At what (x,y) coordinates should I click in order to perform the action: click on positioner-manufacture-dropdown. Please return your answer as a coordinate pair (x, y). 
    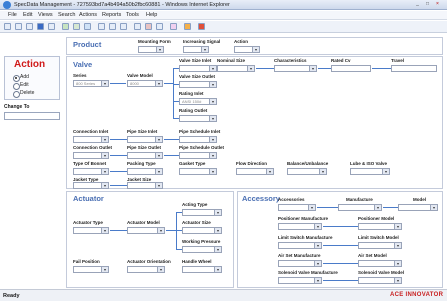
    Looking at the image, I should click on (300, 226).